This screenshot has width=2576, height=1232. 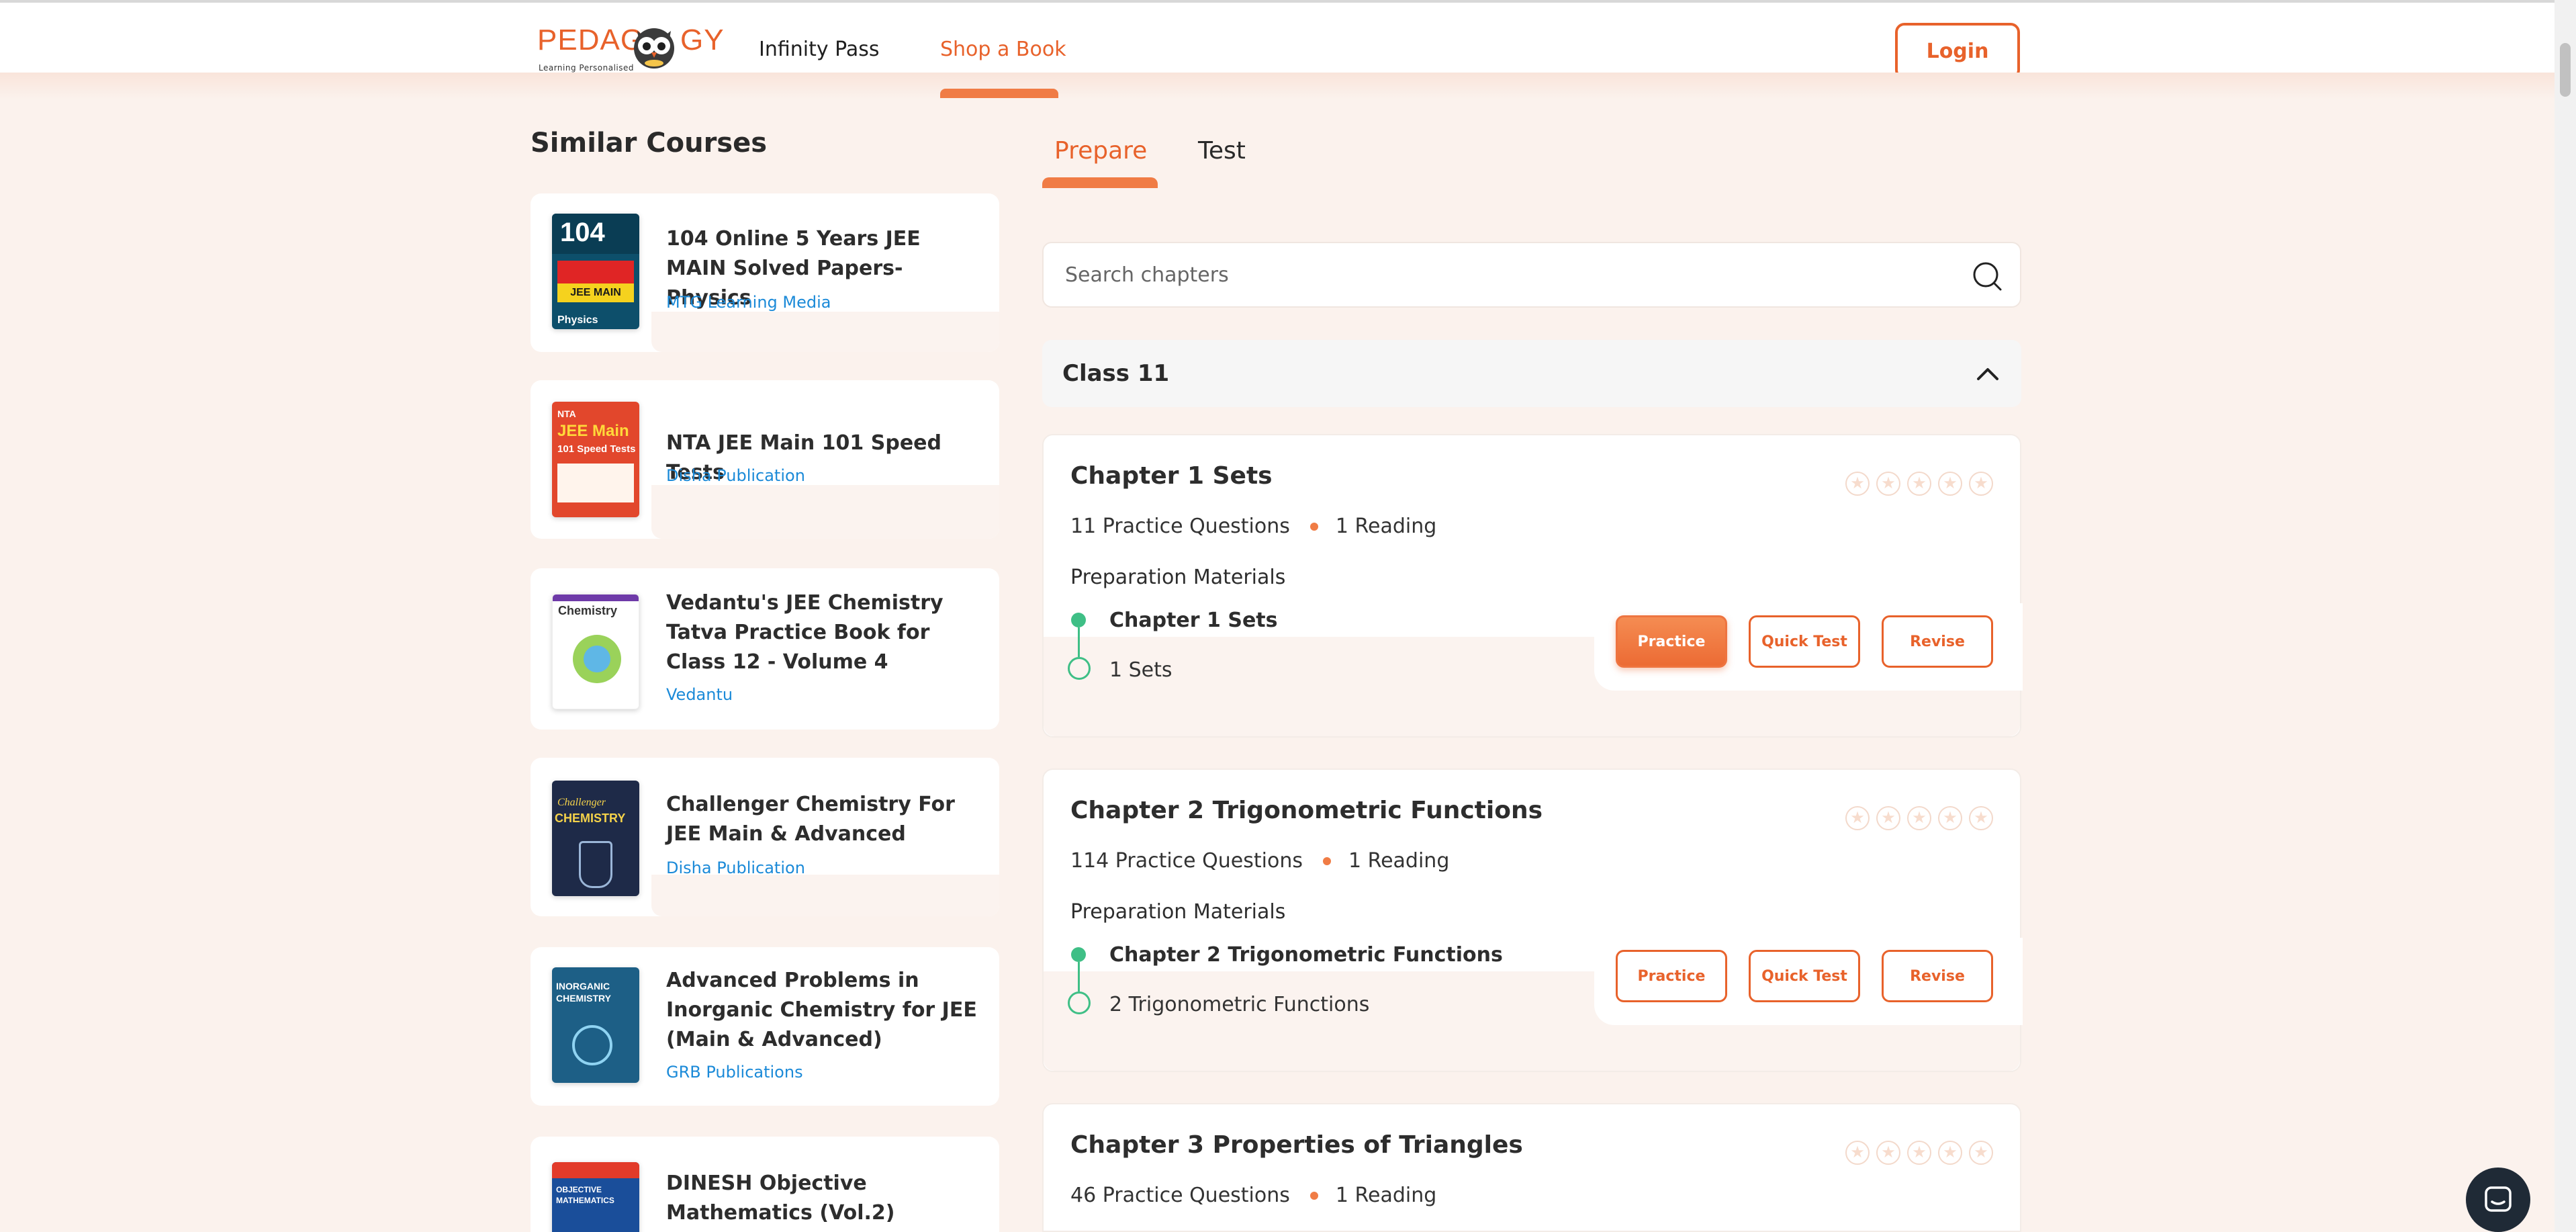 What do you see at coordinates (1140, 670) in the screenshot?
I see `material-topic: 1 Sets` at bounding box center [1140, 670].